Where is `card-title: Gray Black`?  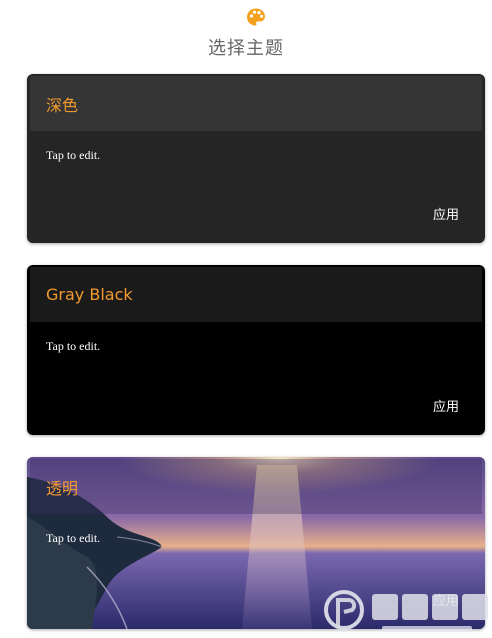 card-title: Gray Black is located at coordinates (89, 294).